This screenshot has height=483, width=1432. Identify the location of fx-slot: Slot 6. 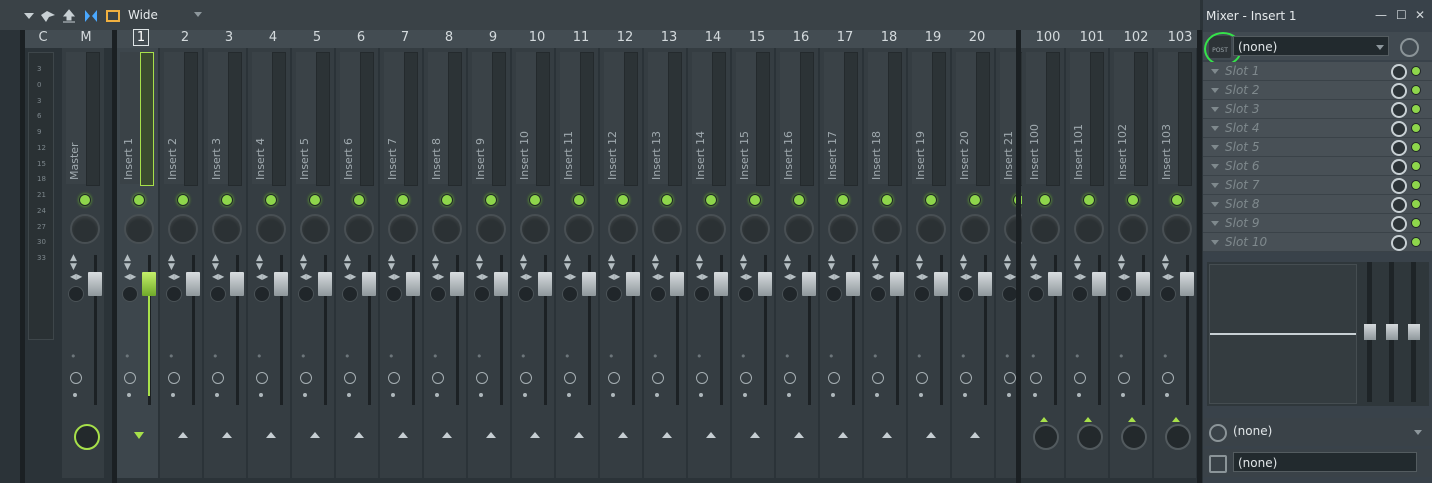
(1317, 166).